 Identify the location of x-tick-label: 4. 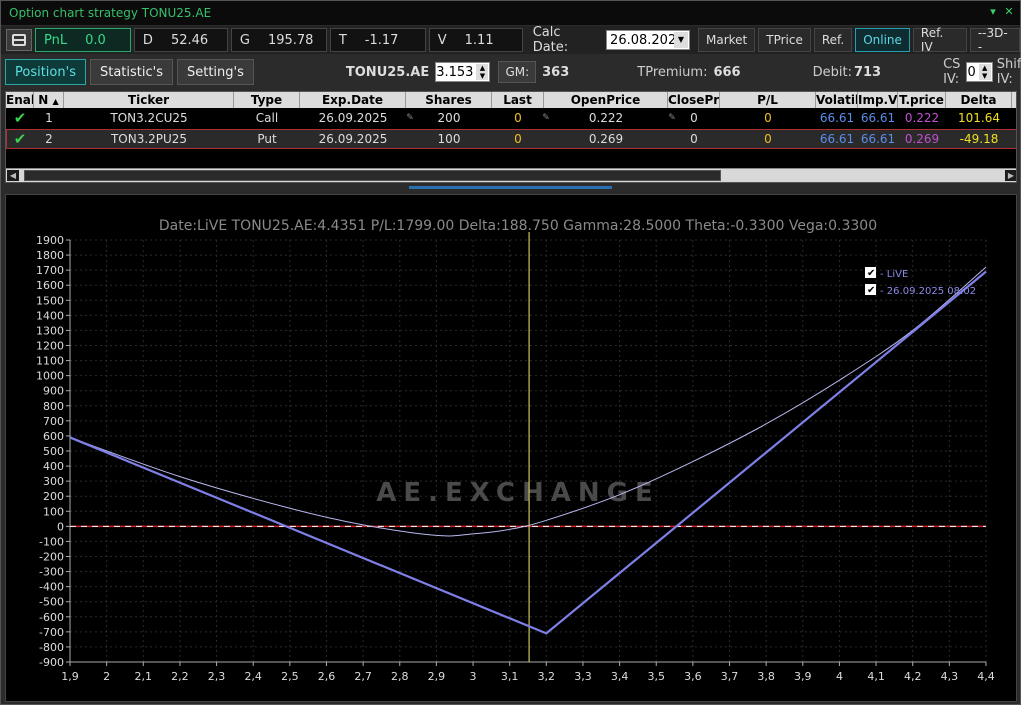
(839, 676).